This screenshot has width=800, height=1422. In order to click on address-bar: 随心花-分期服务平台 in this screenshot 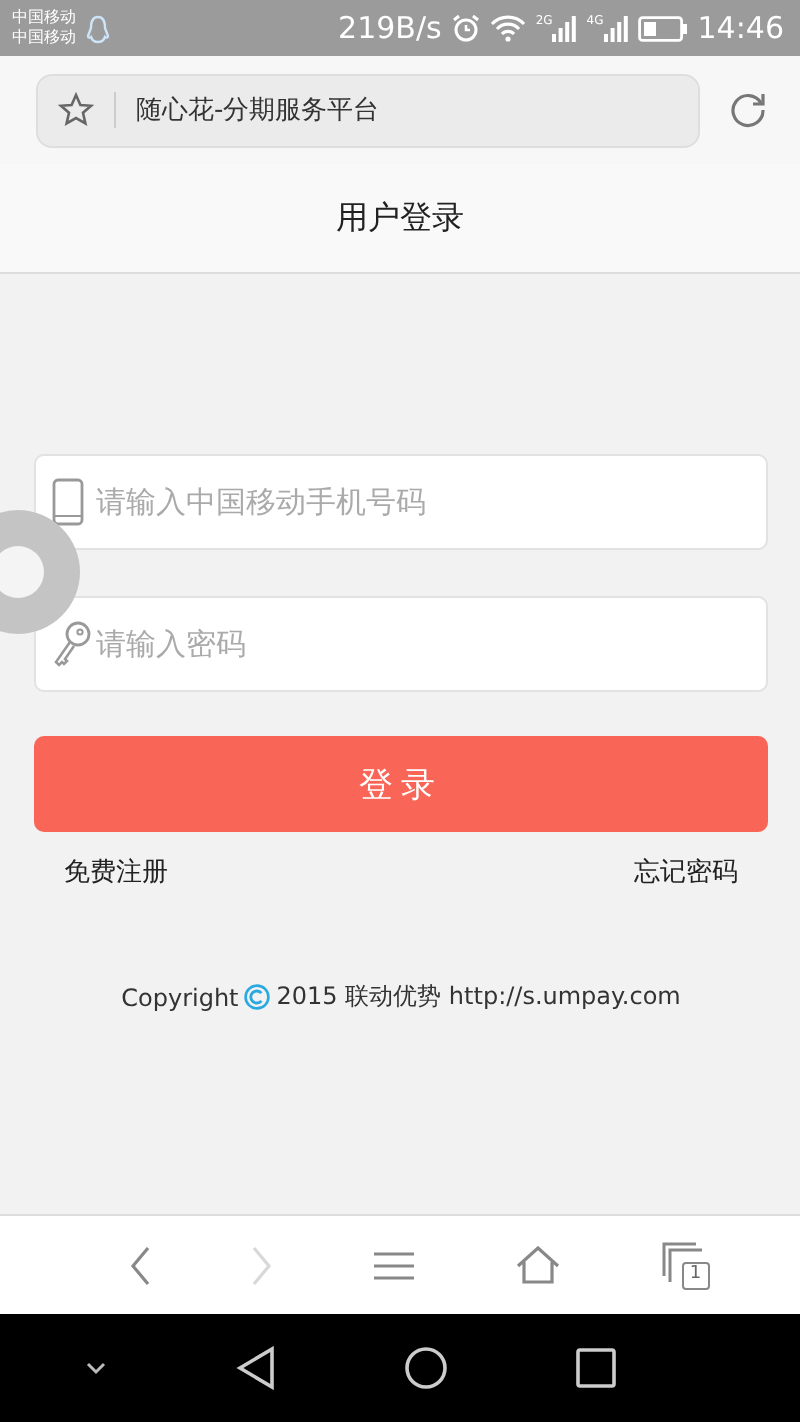, I will do `click(368, 110)`.